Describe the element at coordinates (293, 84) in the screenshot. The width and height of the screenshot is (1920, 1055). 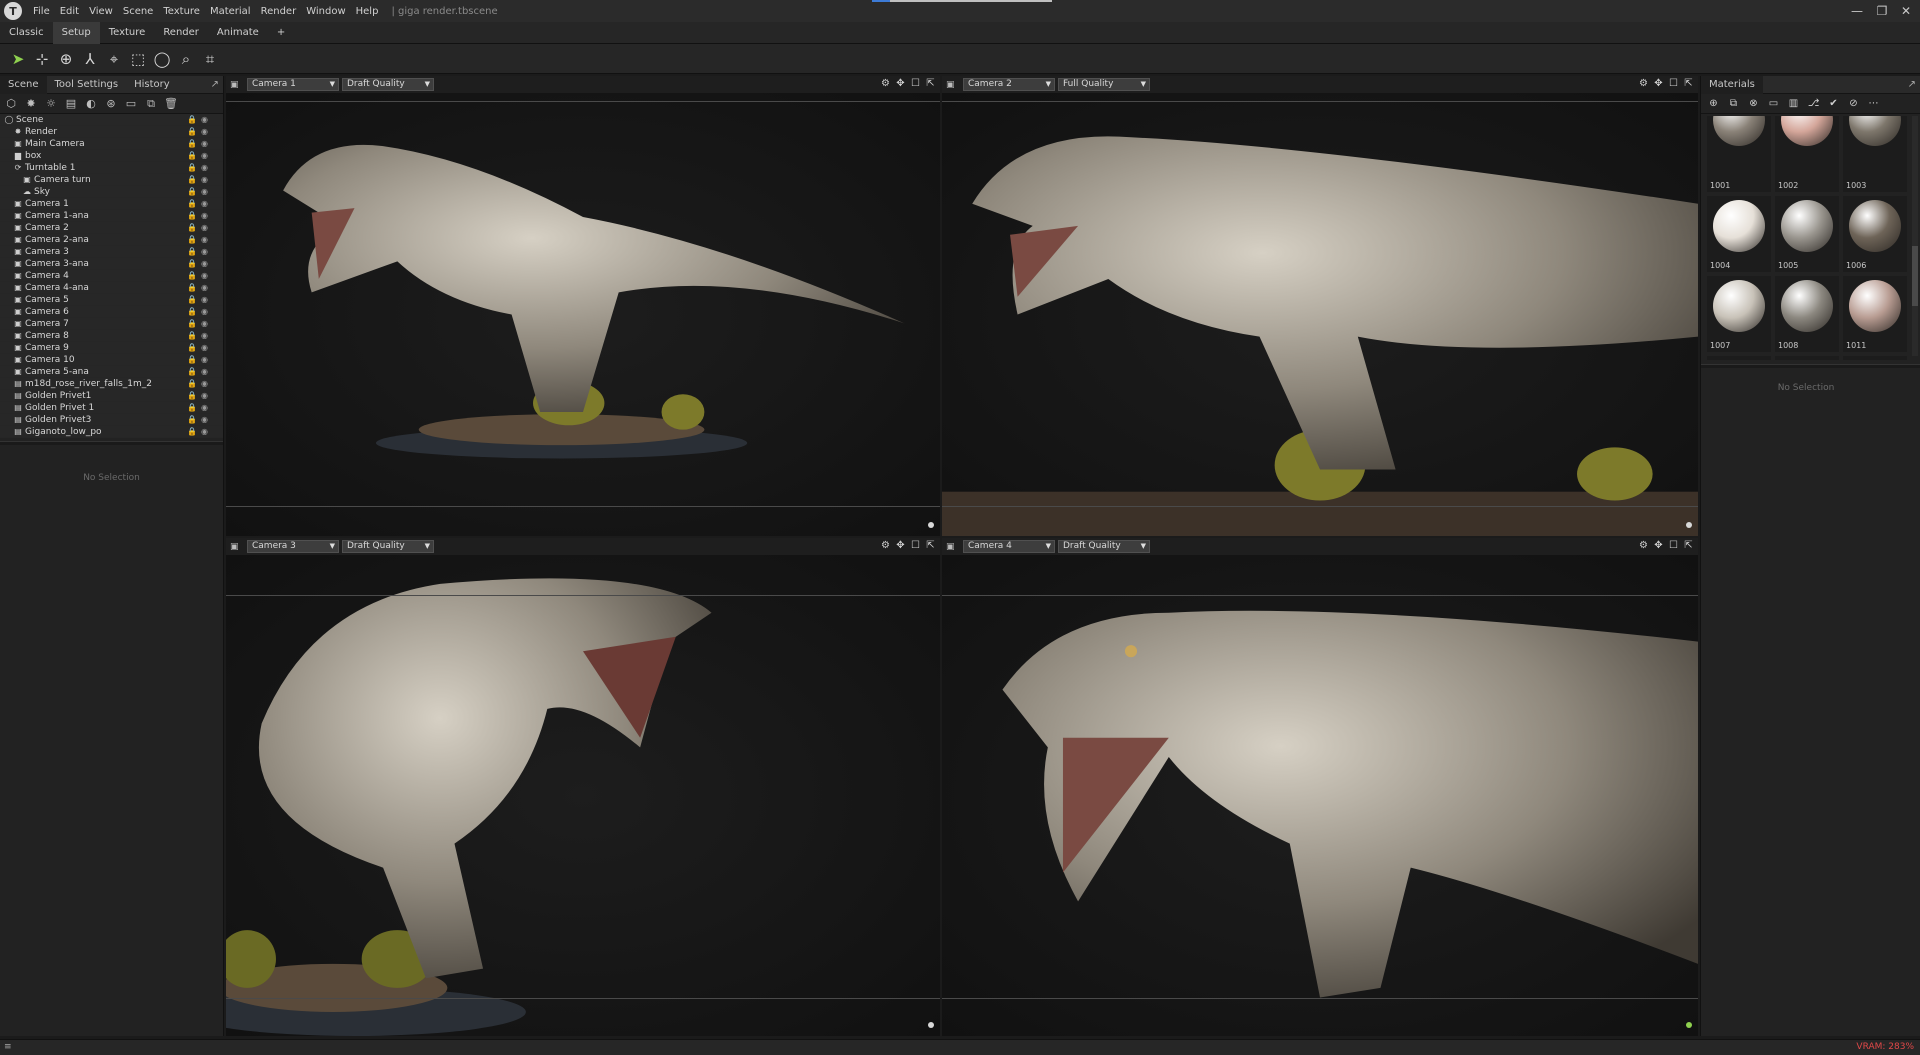
I see `camera-select: Camera 1 ▼` at that location.